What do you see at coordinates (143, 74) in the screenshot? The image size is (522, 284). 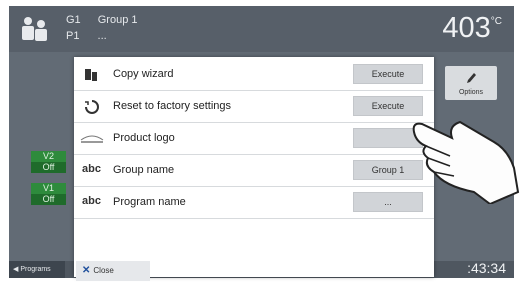 I see `row-label: Copy wizard` at bounding box center [143, 74].